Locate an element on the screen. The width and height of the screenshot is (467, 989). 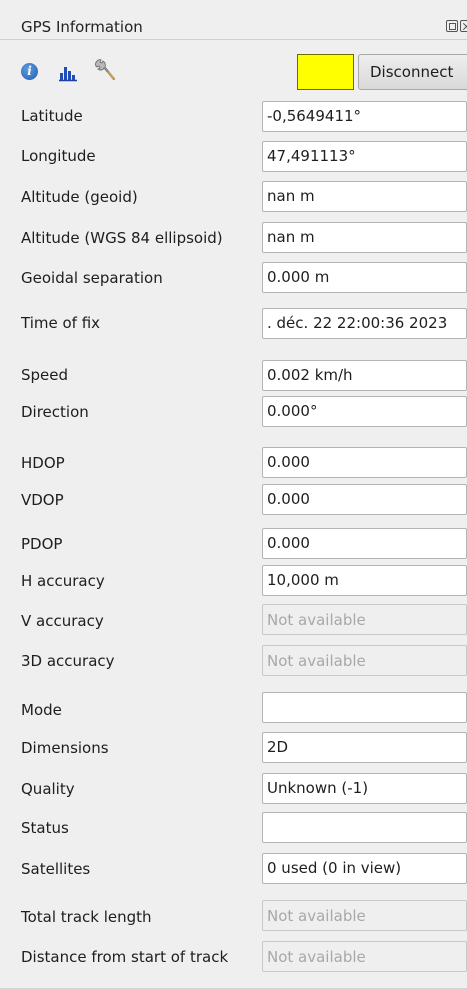
altitude-geoid-field: nan m is located at coordinates (364, 196).